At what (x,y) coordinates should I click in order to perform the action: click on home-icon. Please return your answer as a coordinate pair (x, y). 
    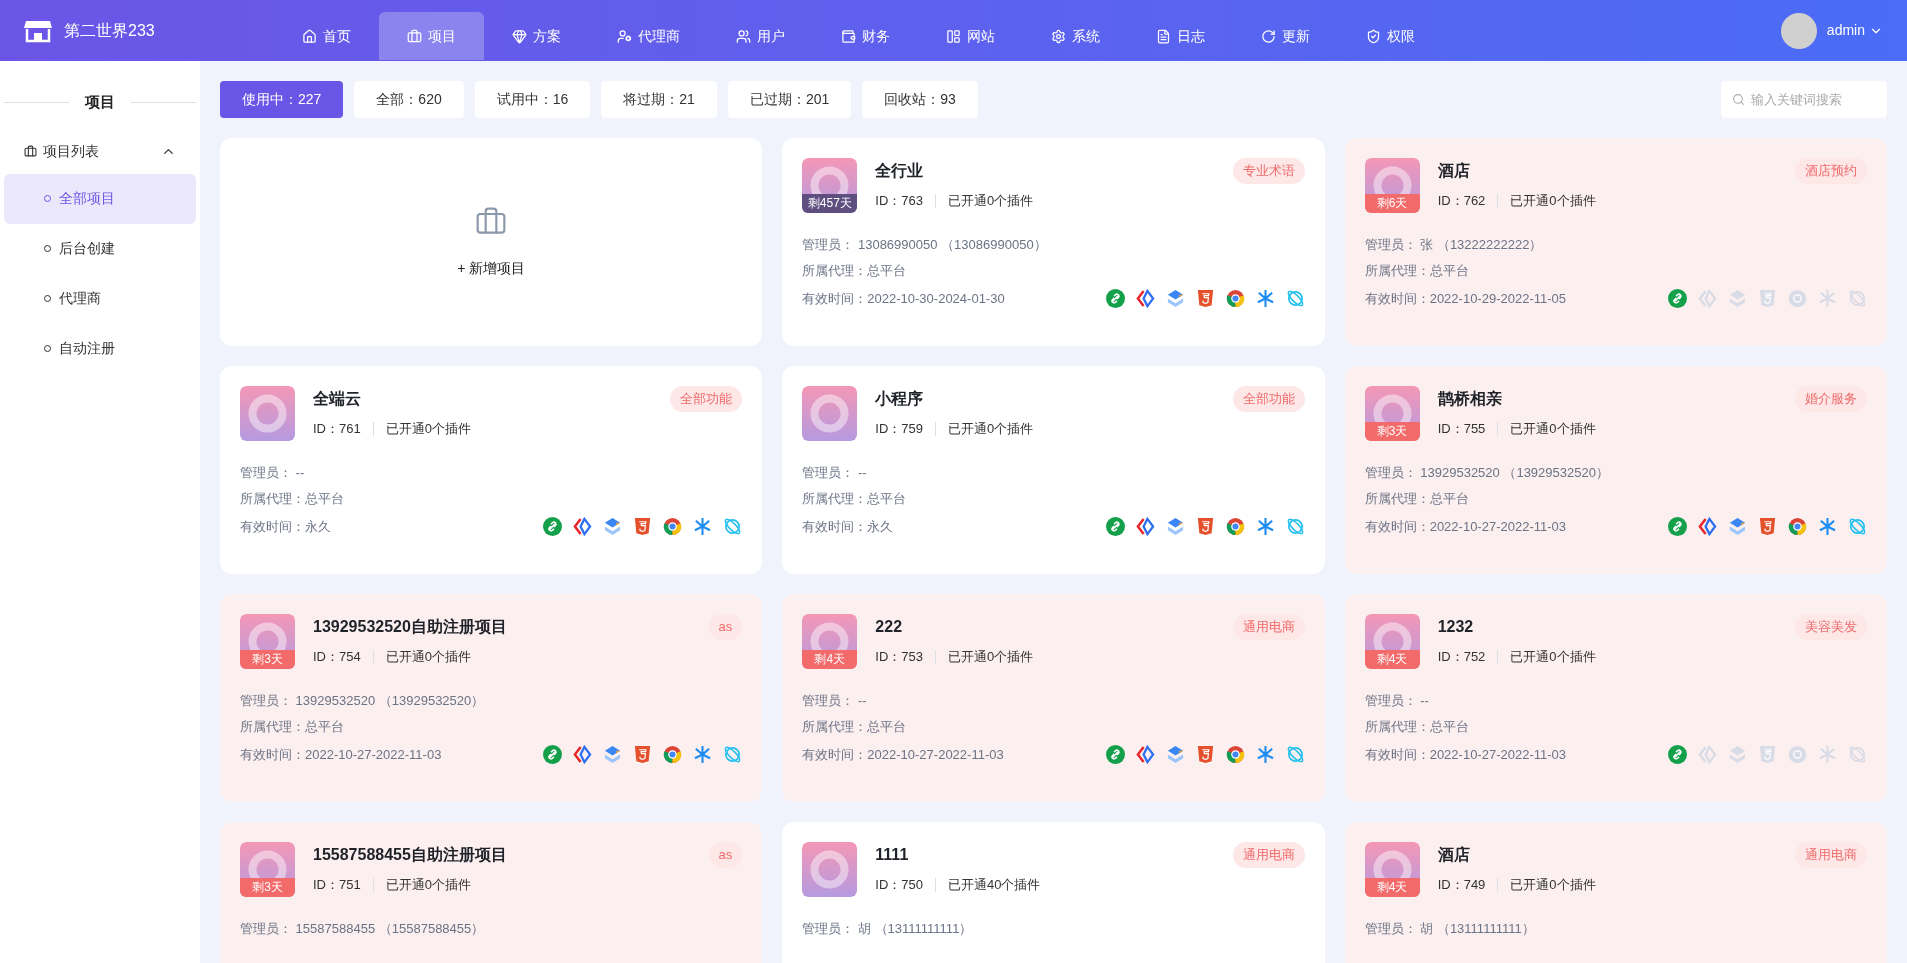
    Looking at the image, I should click on (309, 36).